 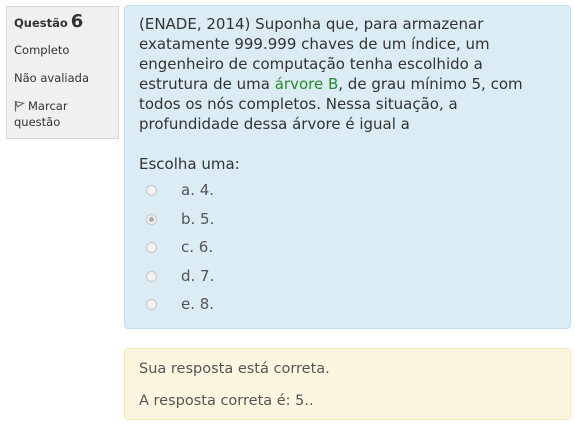 What do you see at coordinates (197, 247) in the screenshot?
I see `option-label: c. 6.` at bounding box center [197, 247].